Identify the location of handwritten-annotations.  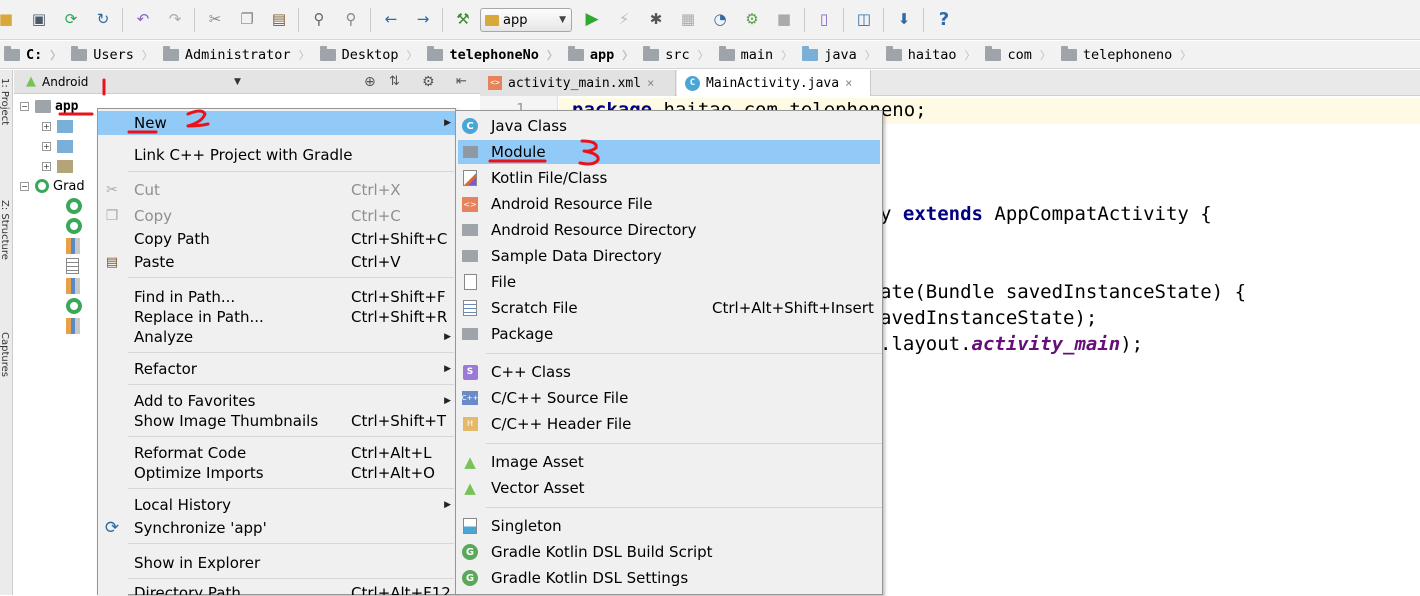
(329, 122).